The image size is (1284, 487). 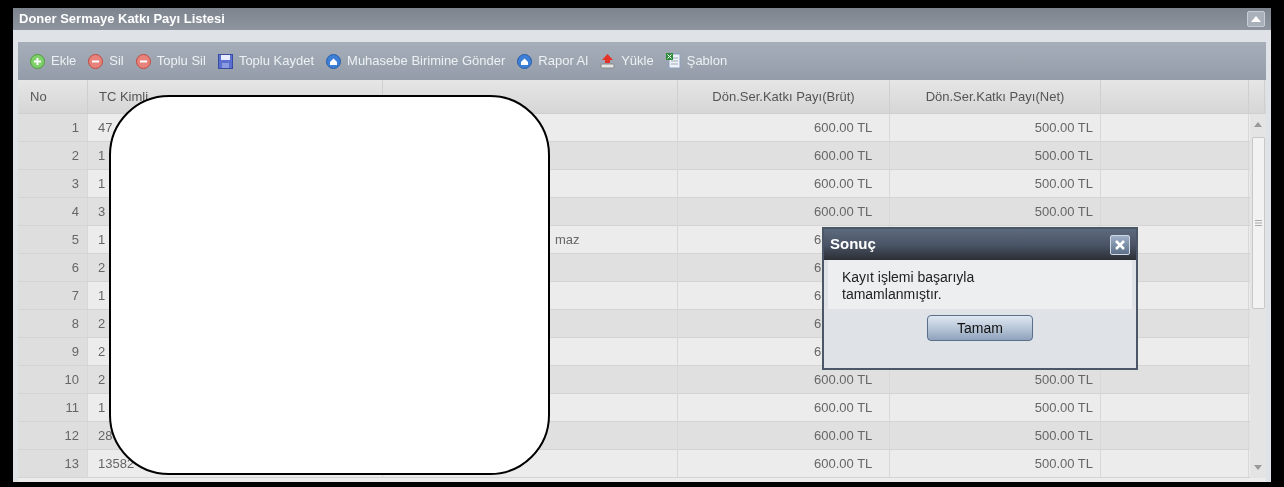 I want to click on row-number: 10, so click(x=71, y=379).